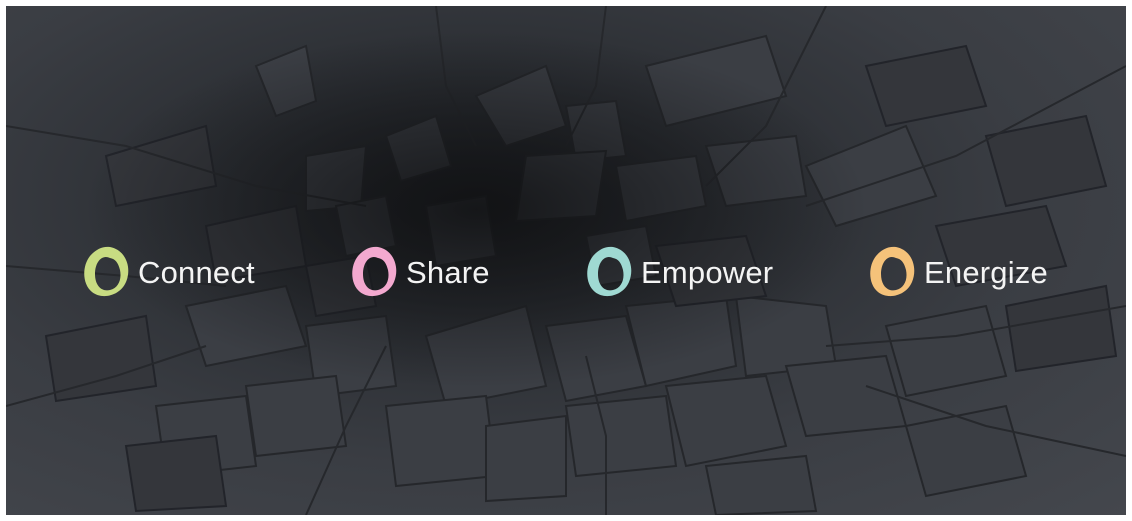  Describe the element at coordinates (892, 271) in the screenshot. I see `orange-ring-icon` at that location.